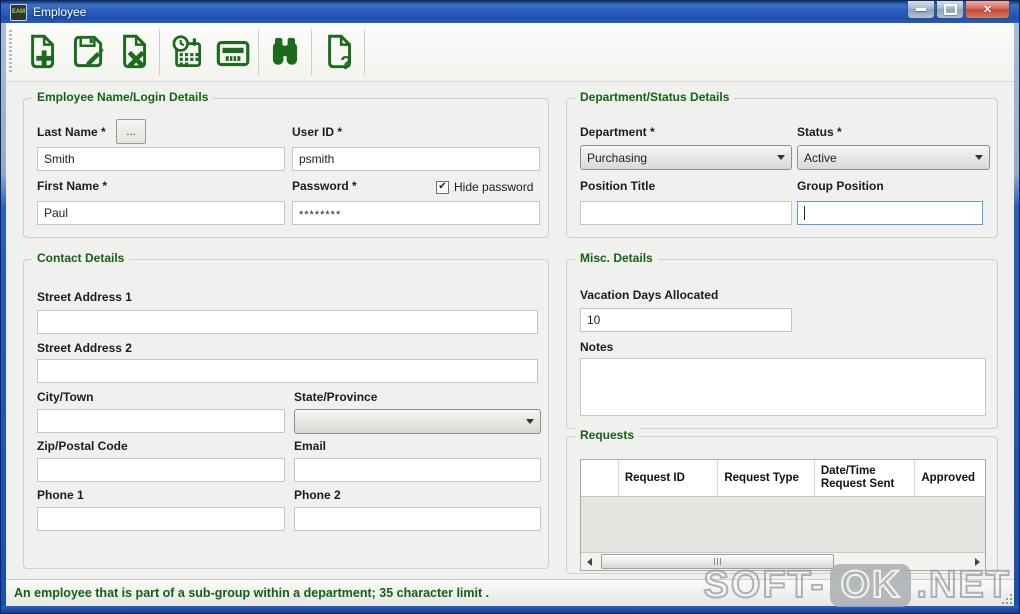 Image resolution: width=1020 pixels, height=614 pixels. Describe the element at coordinates (820, 157) in the screenshot. I see `status-value: Active` at that location.